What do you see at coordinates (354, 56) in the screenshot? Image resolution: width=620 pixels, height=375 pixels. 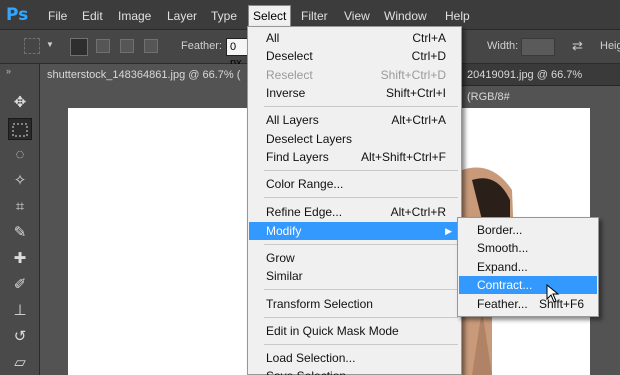 I see `menu-item-deselect: Deselect Ctrl+D` at bounding box center [354, 56].